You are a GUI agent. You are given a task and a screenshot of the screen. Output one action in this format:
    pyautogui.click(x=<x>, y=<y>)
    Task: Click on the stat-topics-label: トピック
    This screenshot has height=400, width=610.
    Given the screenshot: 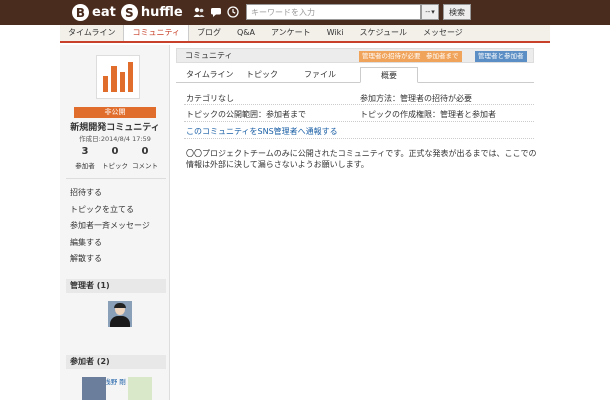 What is the action you would take?
    pyautogui.click(x=115, y=166)
    